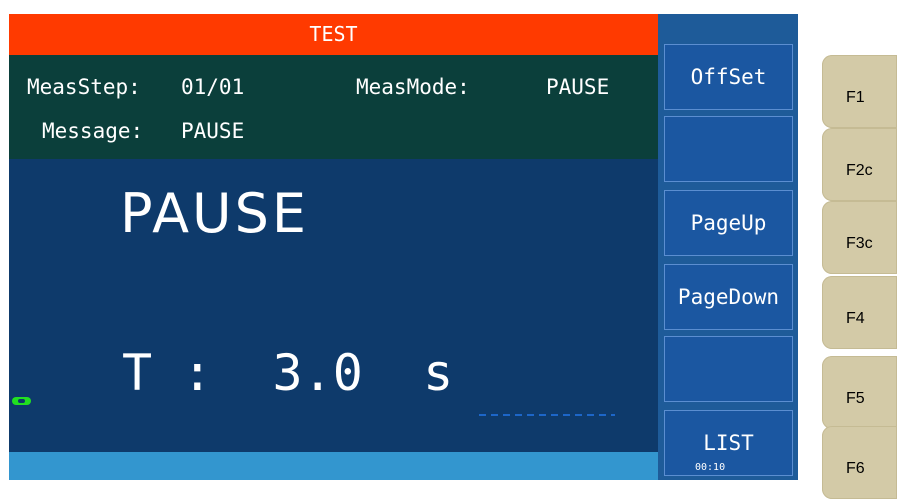  I want to click on screen-title: TEST, so click(333, 34).